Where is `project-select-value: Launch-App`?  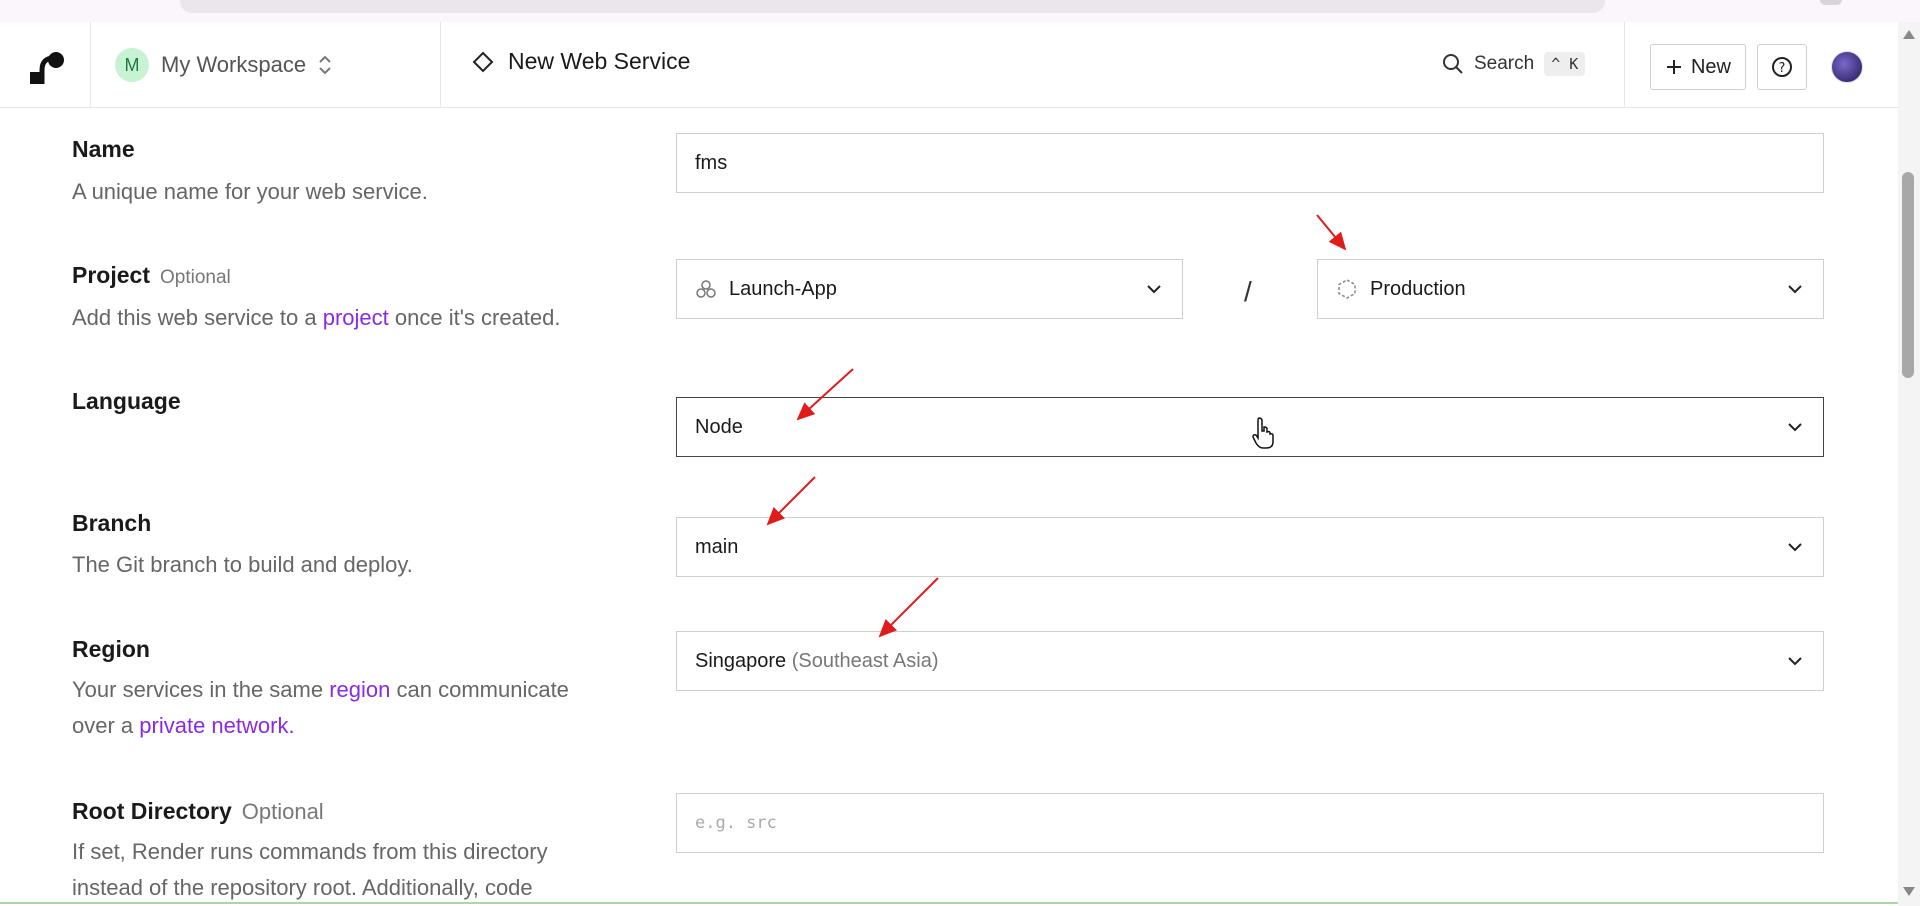
project-select-value: Launch-App is located at coordinates (783, 288).